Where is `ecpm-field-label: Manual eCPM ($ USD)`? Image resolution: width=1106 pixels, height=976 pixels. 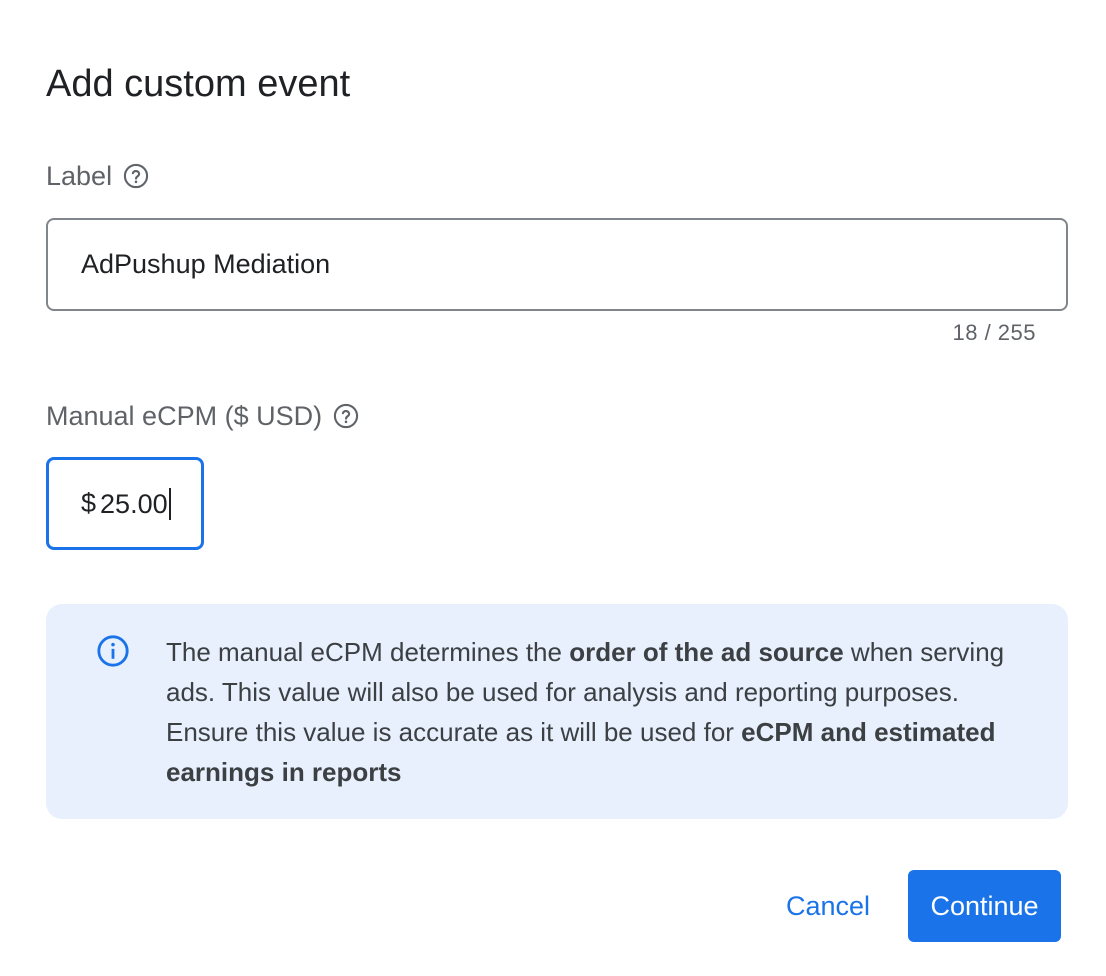 ecpm-field-label: Manual eCPM ($ USD) is located at coordinates (184, 416).